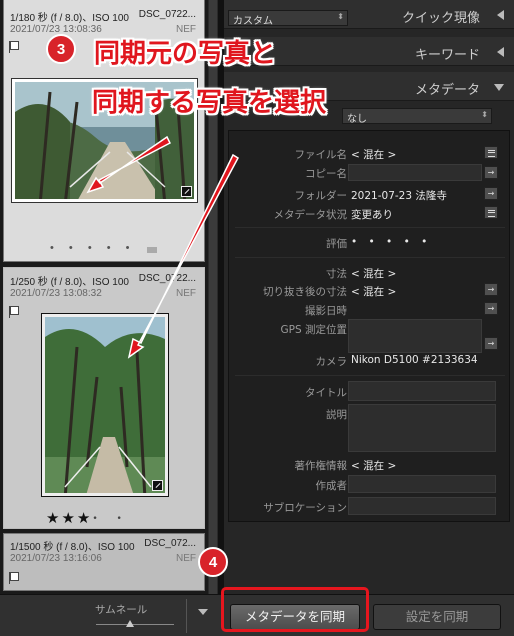 The height and width of the screenshot is (636, 514). Describe the element at coordinates (370, 310) in the screenshot. I see `metadata-row-capture-time: 撮影日時` at that location.